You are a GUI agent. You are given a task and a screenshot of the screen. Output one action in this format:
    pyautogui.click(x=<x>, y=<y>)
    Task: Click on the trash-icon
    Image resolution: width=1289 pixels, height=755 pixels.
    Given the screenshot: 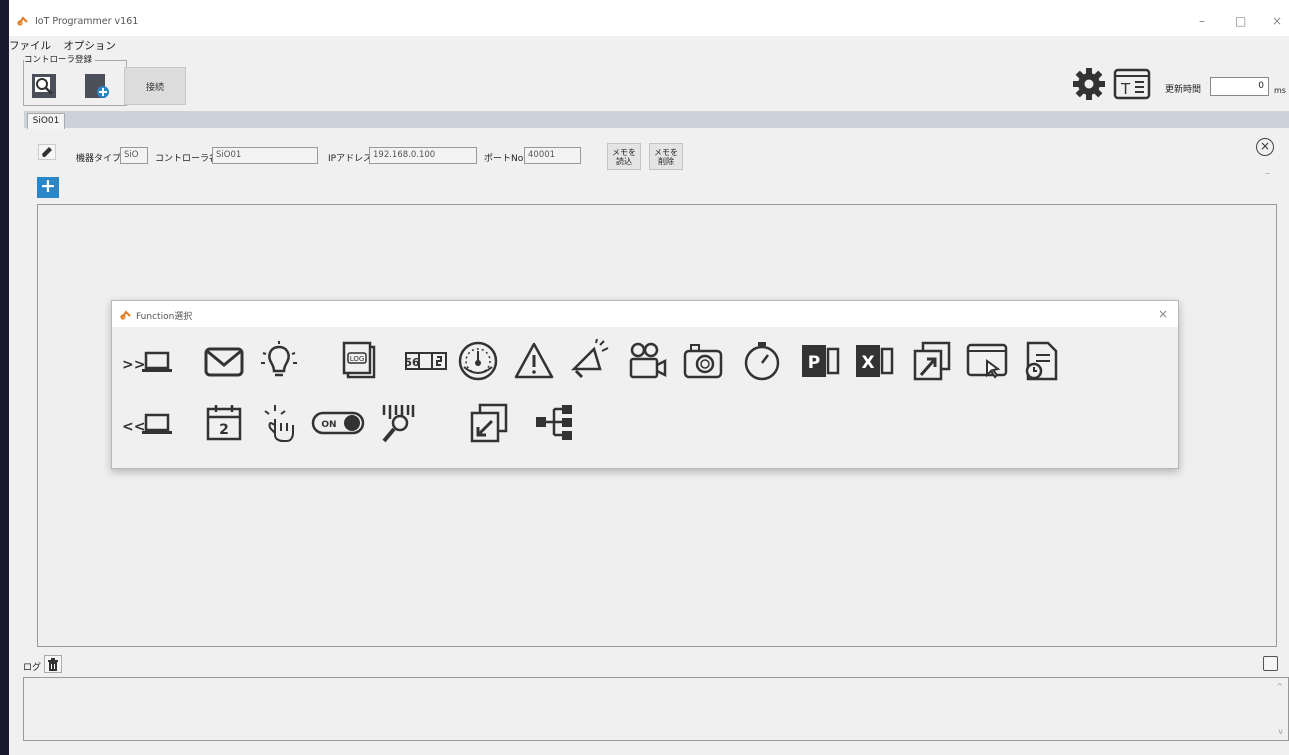 What is the action you would take?
    pyautogui.click(x=53, y=664)
    